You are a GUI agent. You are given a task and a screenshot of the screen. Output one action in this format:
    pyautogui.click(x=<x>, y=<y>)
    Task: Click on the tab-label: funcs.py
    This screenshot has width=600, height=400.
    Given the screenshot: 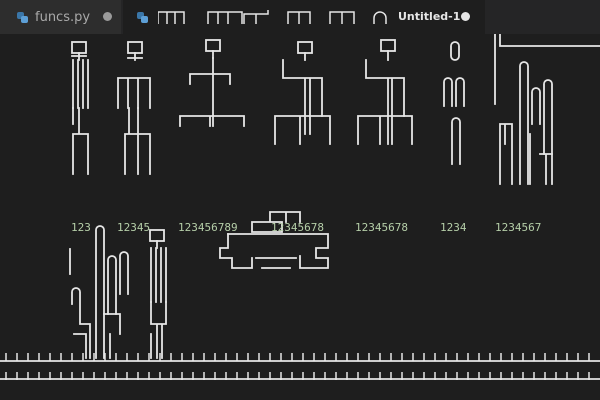 What is the action you would take?
    pyautogui.click(x=63, y=17)
    